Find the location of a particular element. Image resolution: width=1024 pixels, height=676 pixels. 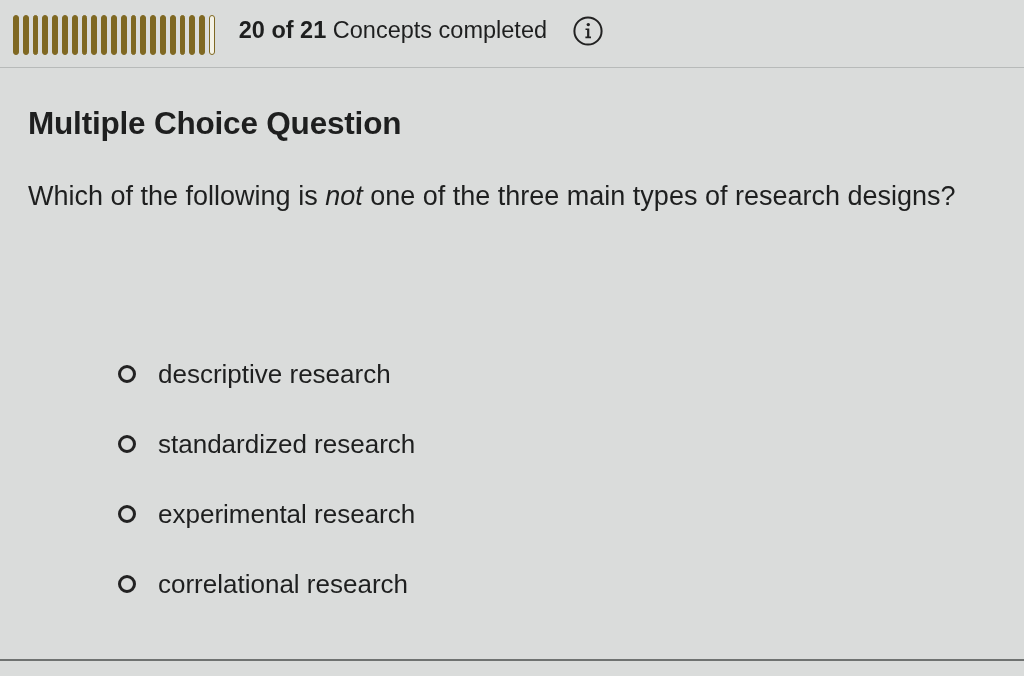

answer-option: standardized research is located at coordinates (267, 444).